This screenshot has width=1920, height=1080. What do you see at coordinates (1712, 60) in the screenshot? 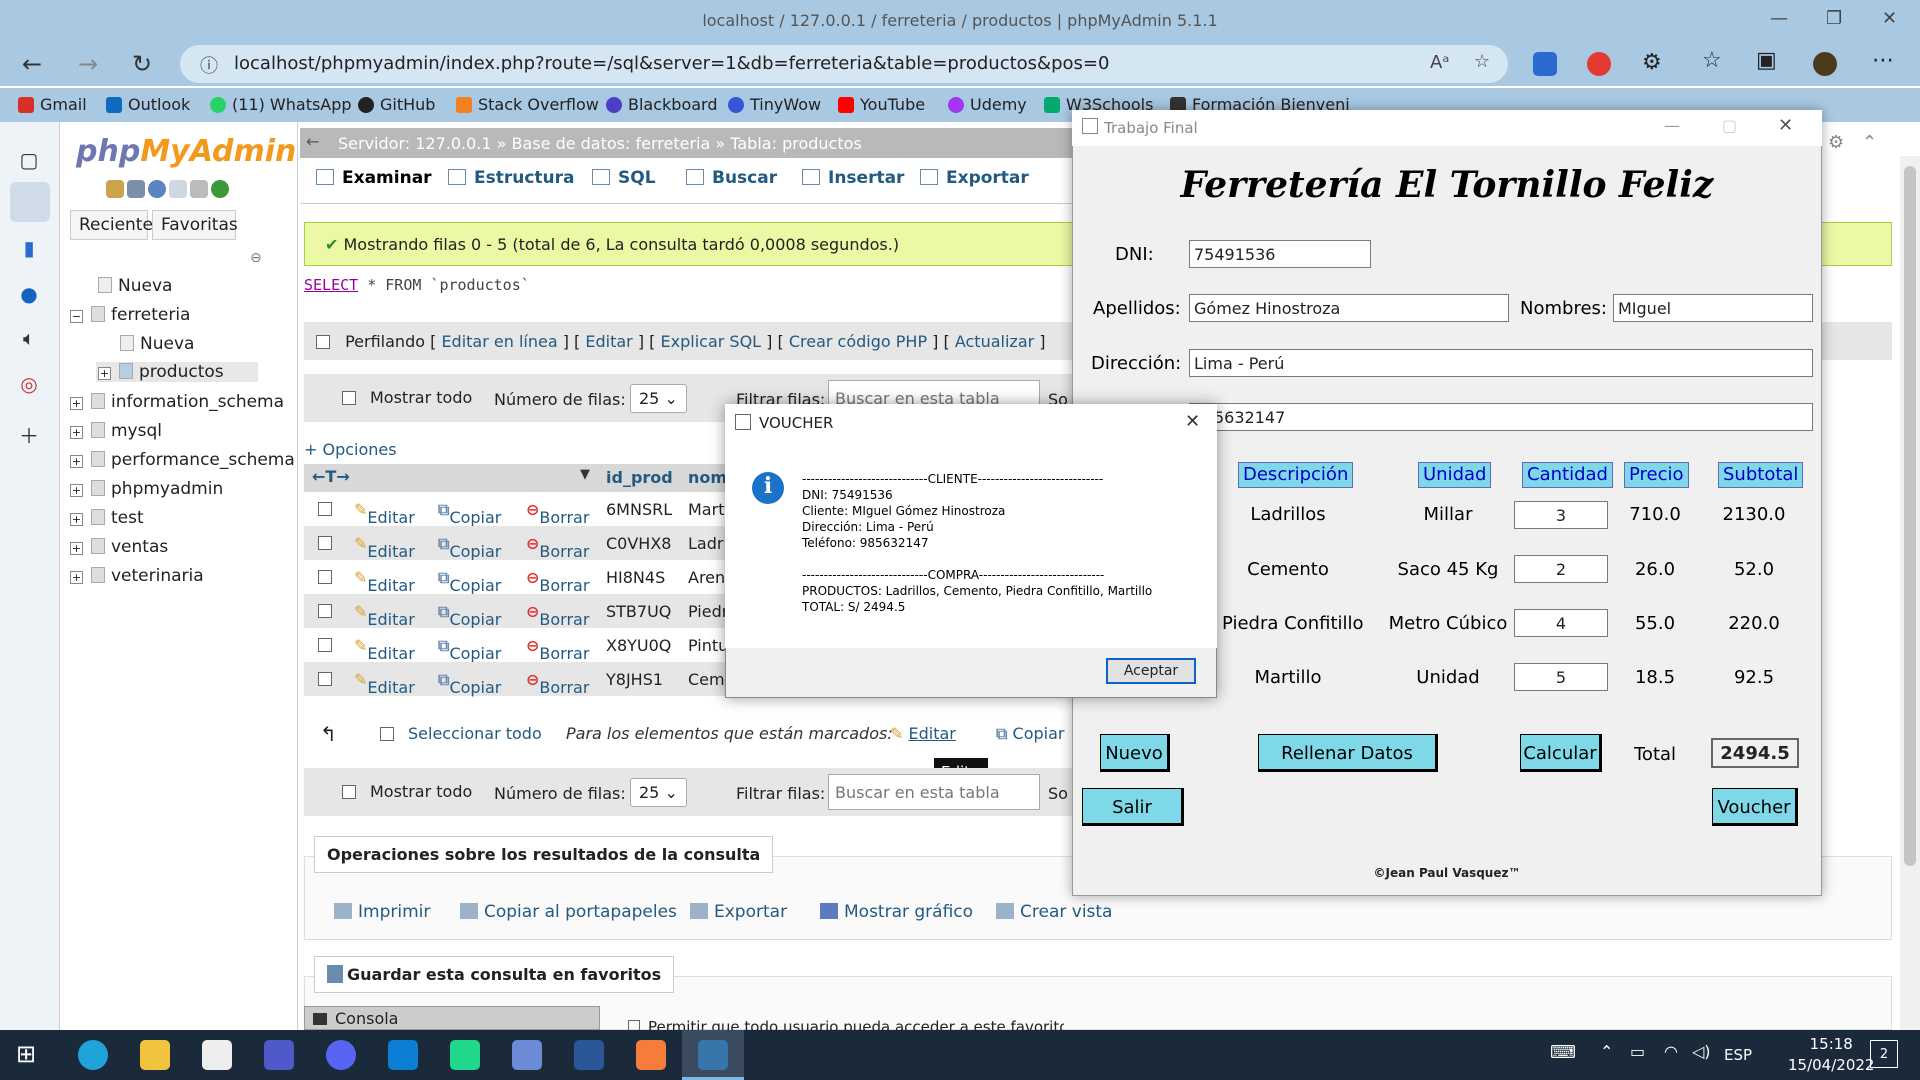
I see `favorites-icon: ☆` at bounding box center [1712, 60].